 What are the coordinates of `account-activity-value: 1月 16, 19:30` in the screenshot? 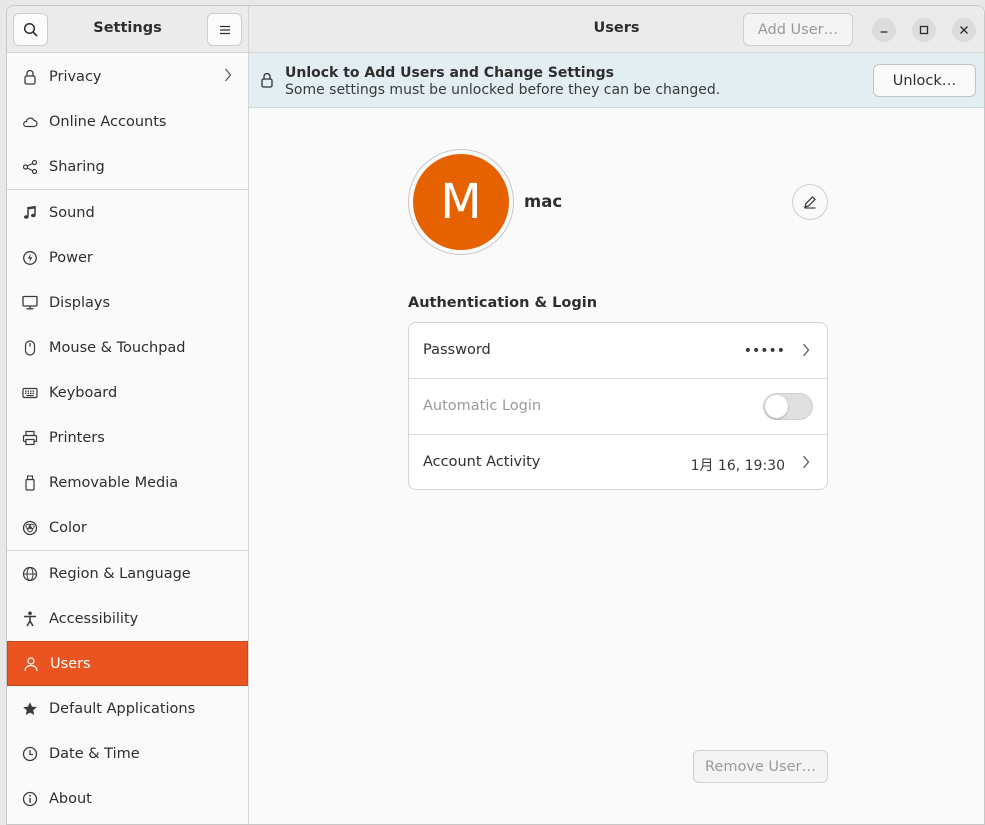 It's located at (737, 466).